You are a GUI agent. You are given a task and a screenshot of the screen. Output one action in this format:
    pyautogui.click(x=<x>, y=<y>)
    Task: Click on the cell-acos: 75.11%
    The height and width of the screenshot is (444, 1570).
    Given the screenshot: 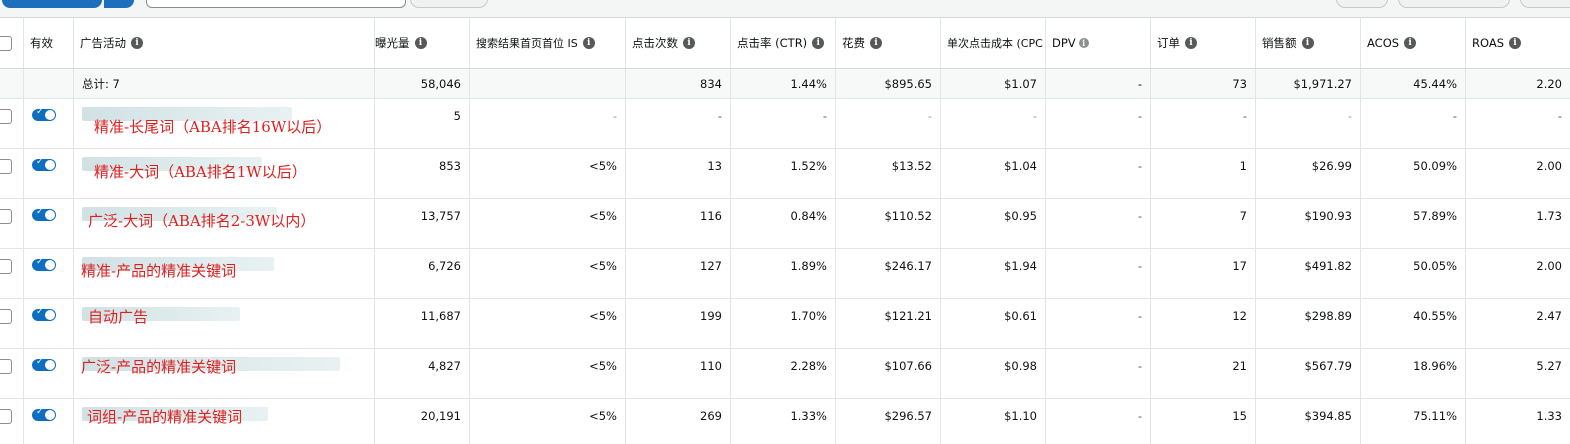 What is the action you would take?
    pyautogui.click(x=1413, y=421)
    